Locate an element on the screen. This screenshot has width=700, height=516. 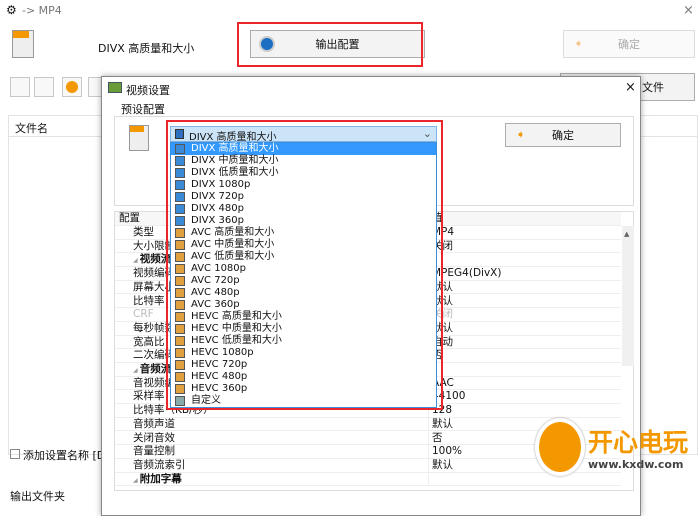
output-folder-label: 输出文件夹 is located at coordinates (37, 496).